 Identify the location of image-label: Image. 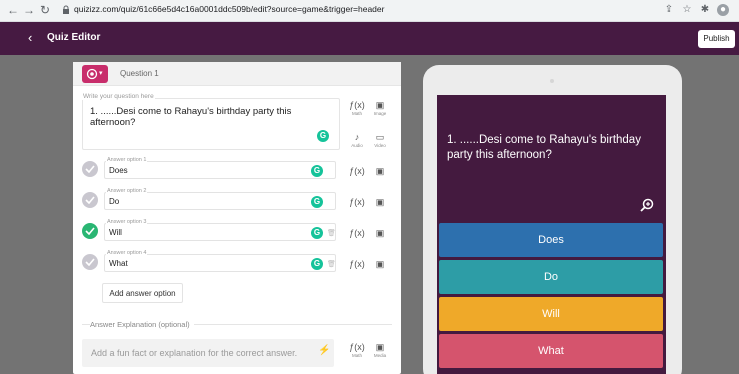
(380, 113).